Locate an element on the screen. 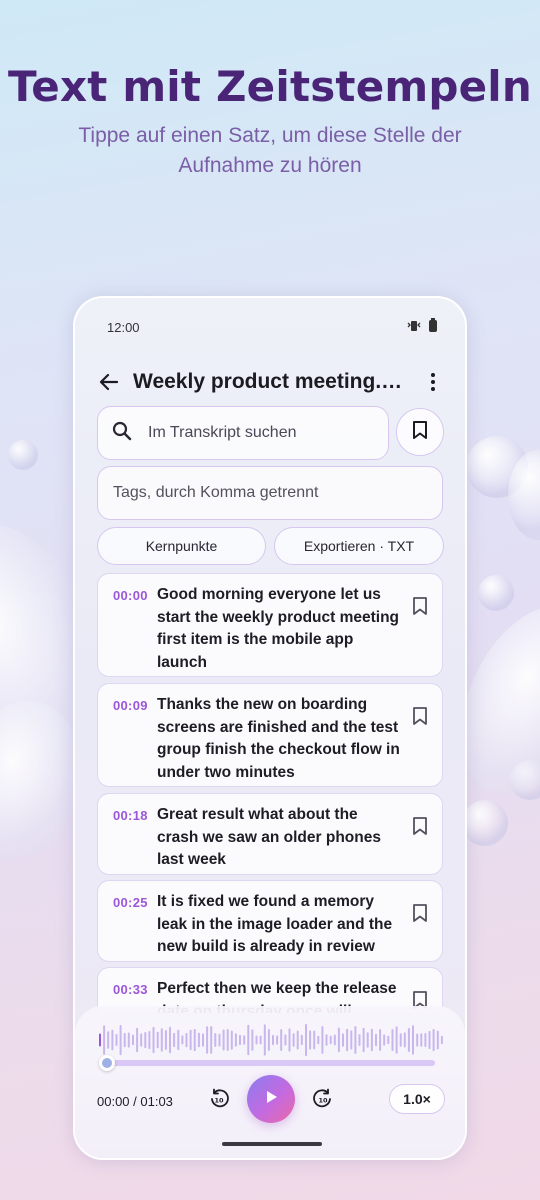 This screenshot has width=540, height=1200. play-icon is located at coordinates (271, 1099).